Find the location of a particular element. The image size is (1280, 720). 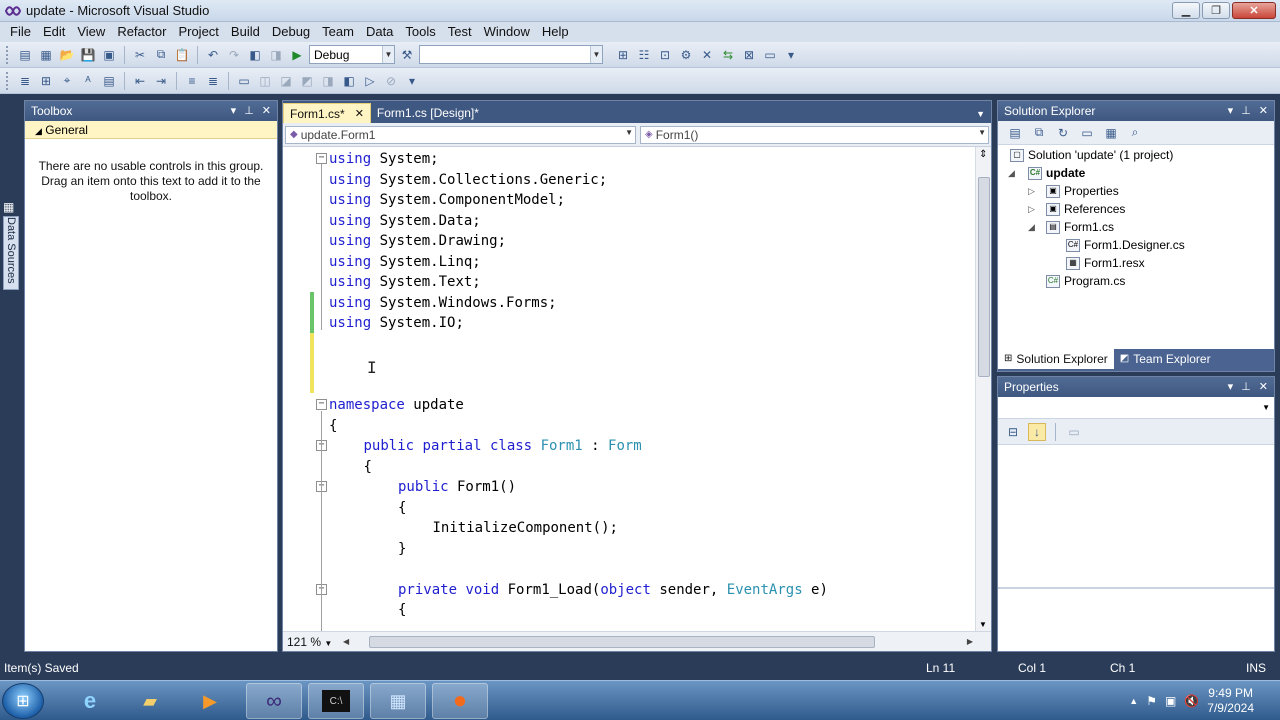

menu-refactor: Refactor is located at coordinates (141, 32).